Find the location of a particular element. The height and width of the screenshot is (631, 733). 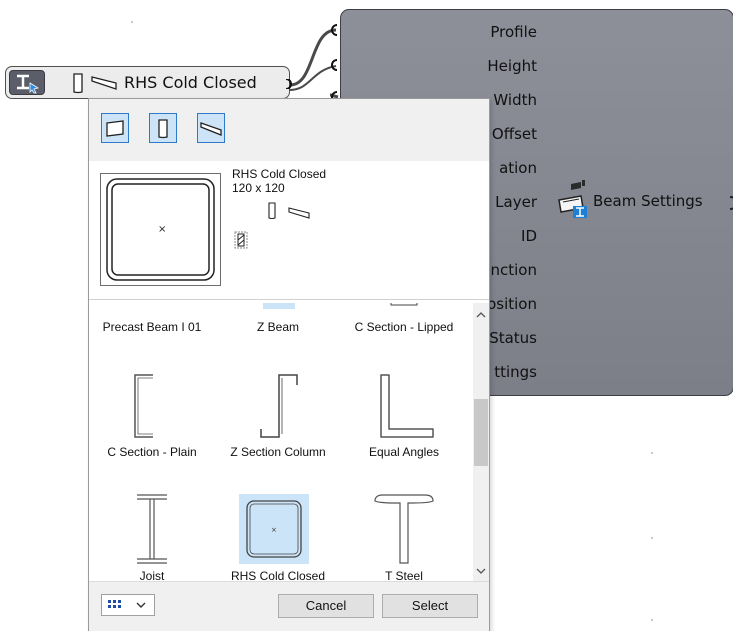

item-label: Z Section Column is located at coordinates (278, 452).